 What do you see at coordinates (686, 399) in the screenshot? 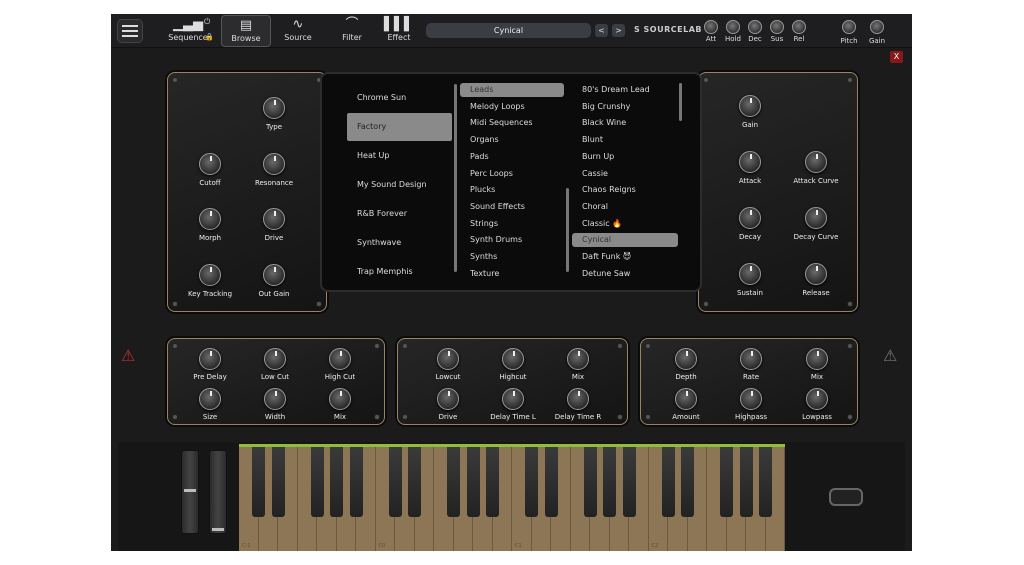
I see `amount-knob` at bounding box center [686, 399].